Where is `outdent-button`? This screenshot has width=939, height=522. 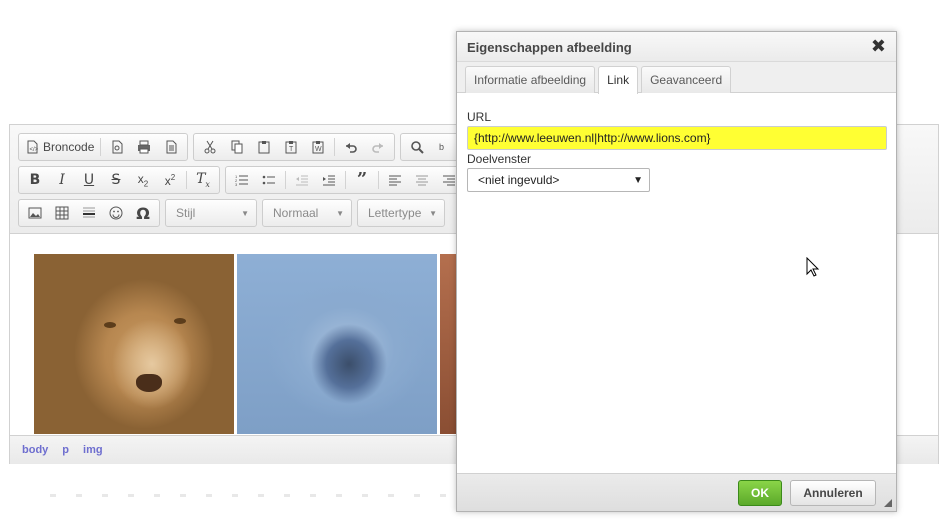 outdent-button is located at coordinates (302, 180).